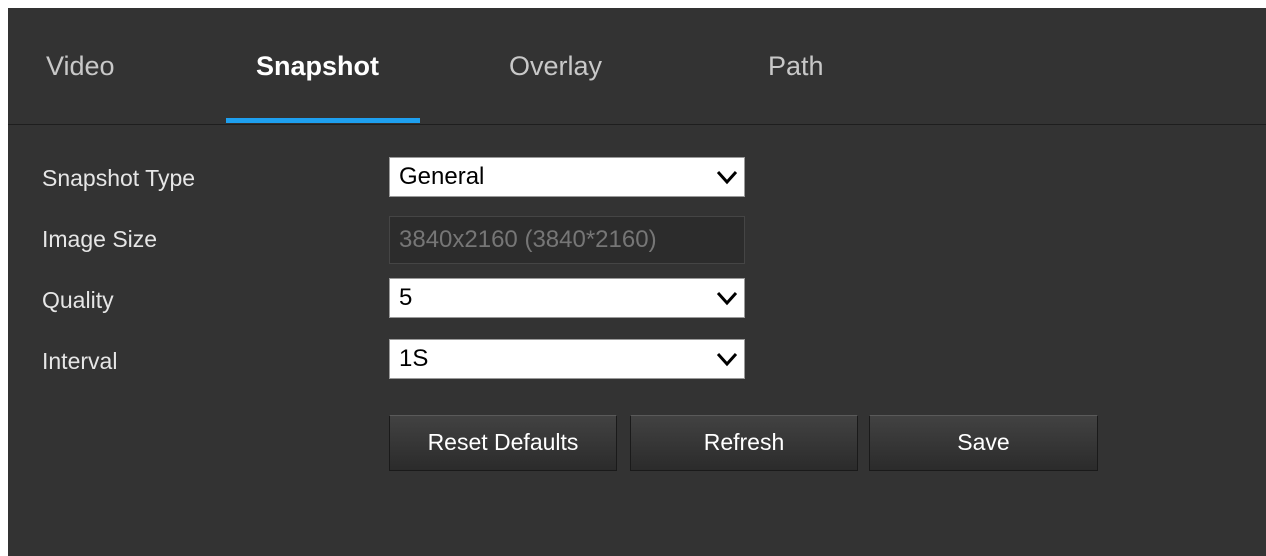 This screenshot has height=556, width=1266. Describe the element at coordinates (317, 66) in the screenshot. I see `tab-snapshot: Snapshot` at that location.